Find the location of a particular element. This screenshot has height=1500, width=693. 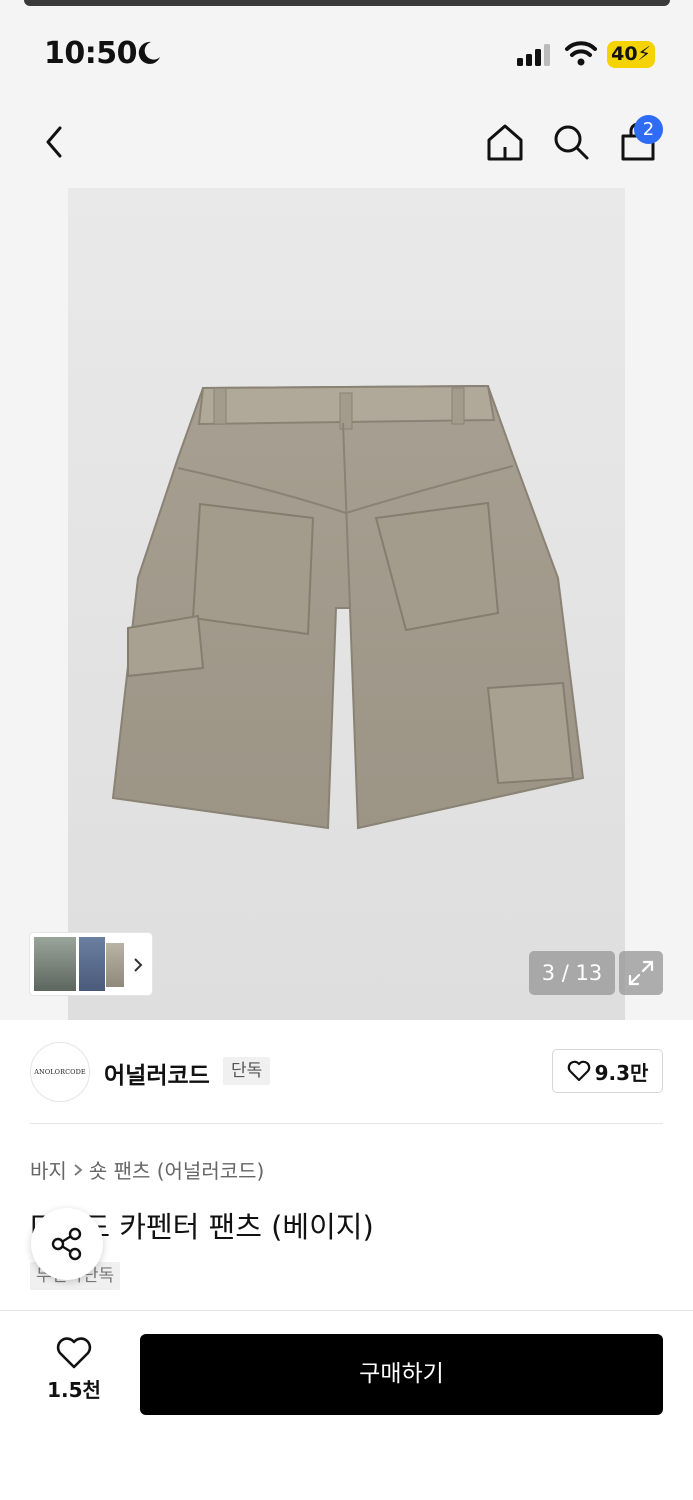

bottom-bar-divider is located at coordinates (346, 1310).